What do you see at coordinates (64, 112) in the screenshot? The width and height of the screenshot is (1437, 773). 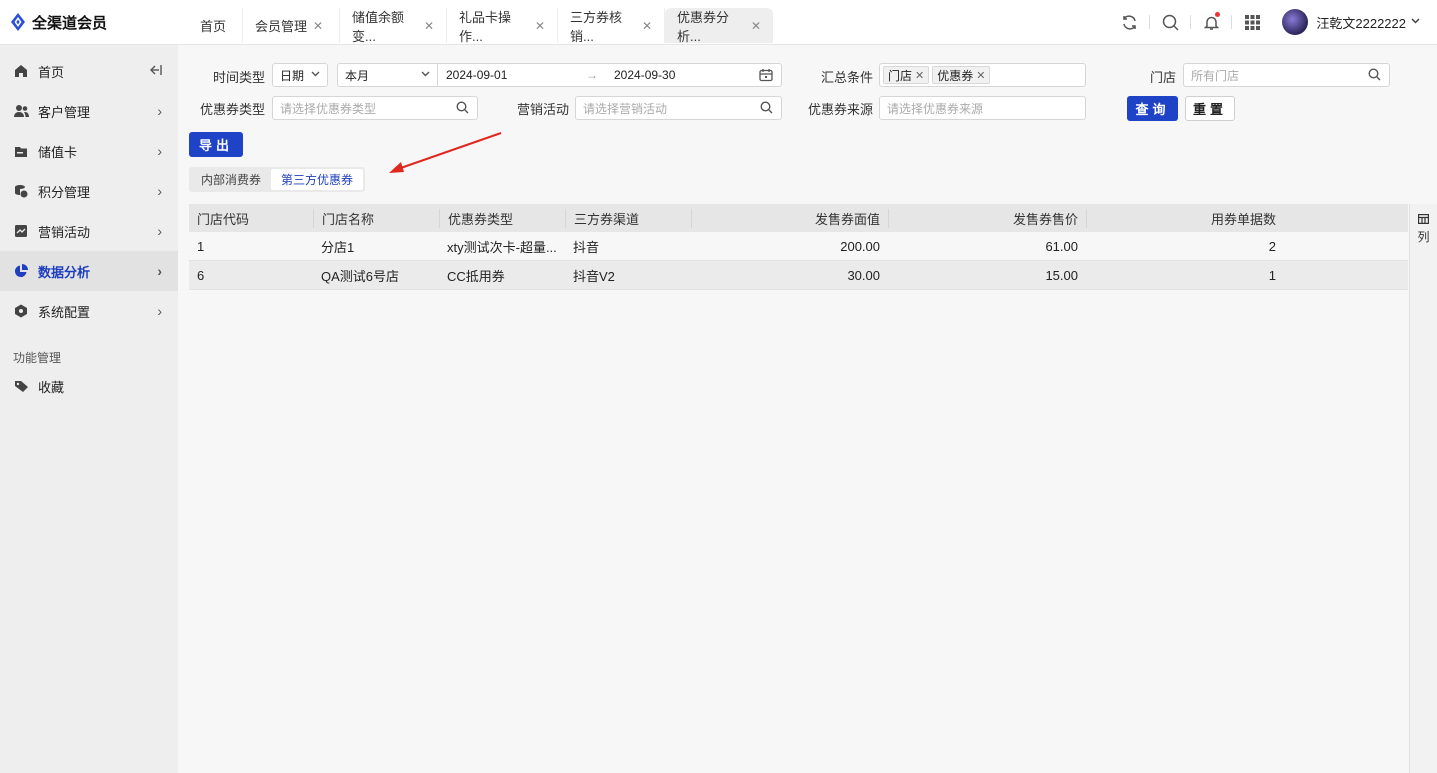 I see `sidebar-item-label: 客户管理` at bounding box center [64, 112].